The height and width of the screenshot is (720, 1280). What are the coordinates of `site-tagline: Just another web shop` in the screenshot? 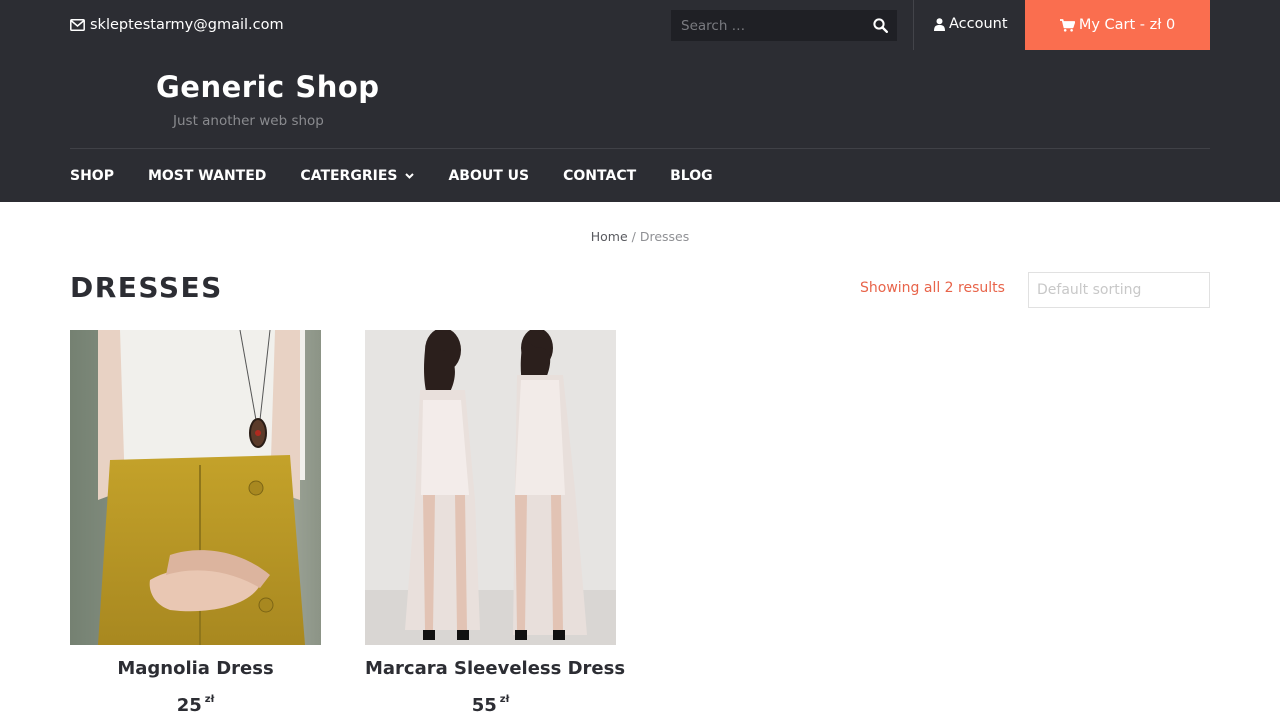 It's located at (248, 121).